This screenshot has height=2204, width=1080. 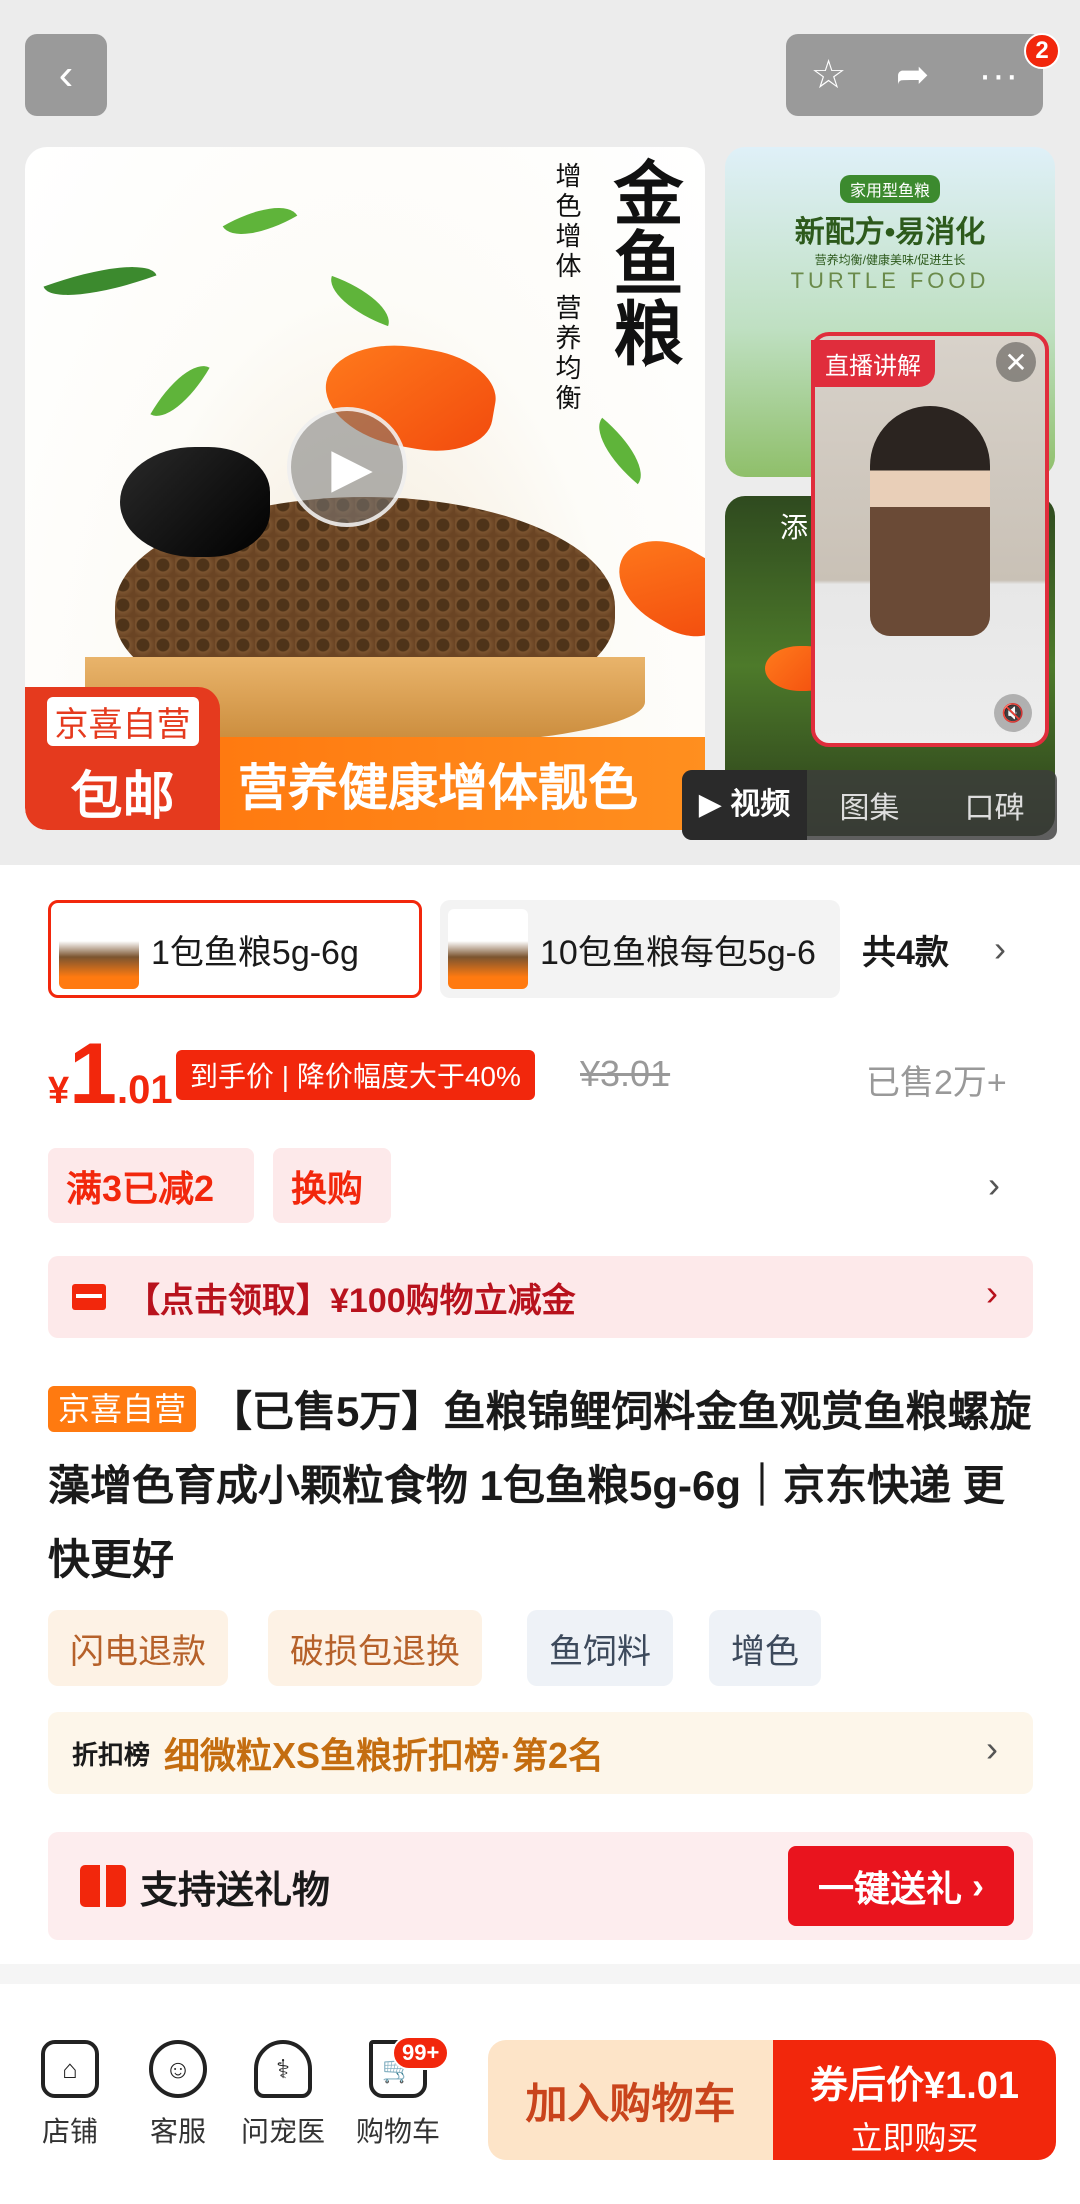 I want to click on tab-video: ▶ 视频, so click(x=744, y=805).